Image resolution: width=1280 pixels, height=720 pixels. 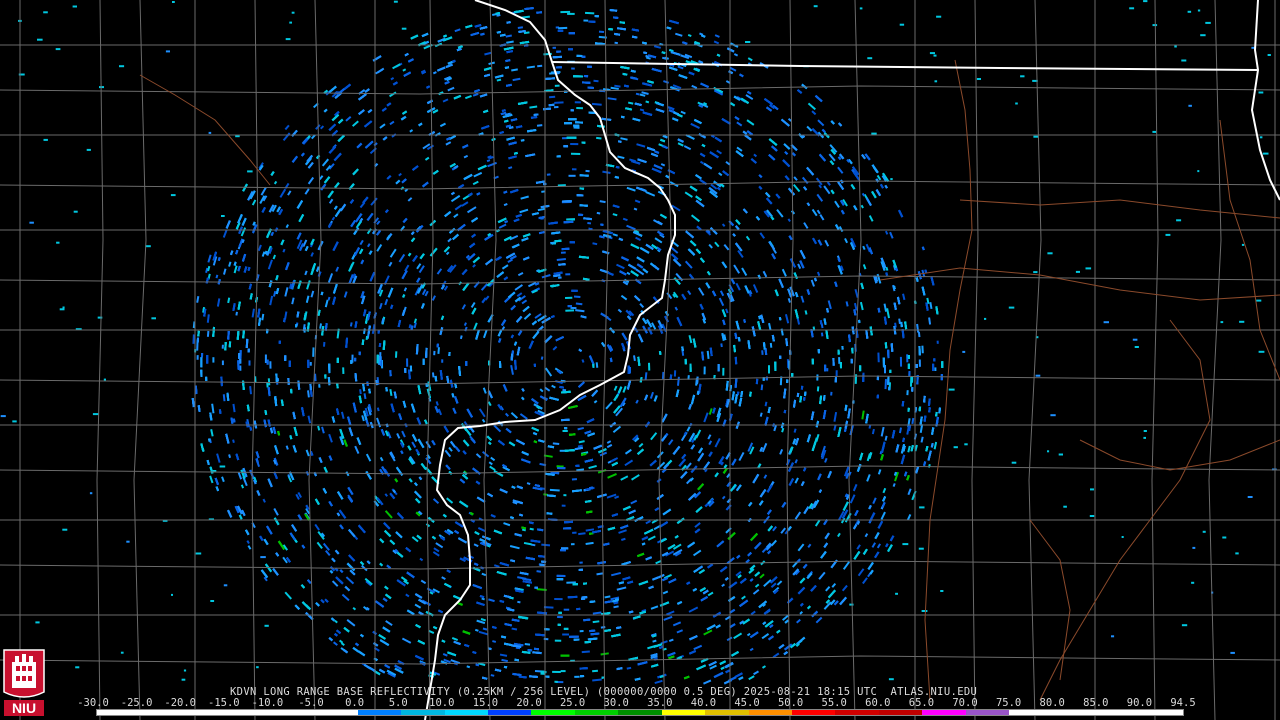 I want to click on radar-site-marker, so click(x=568, y=365).